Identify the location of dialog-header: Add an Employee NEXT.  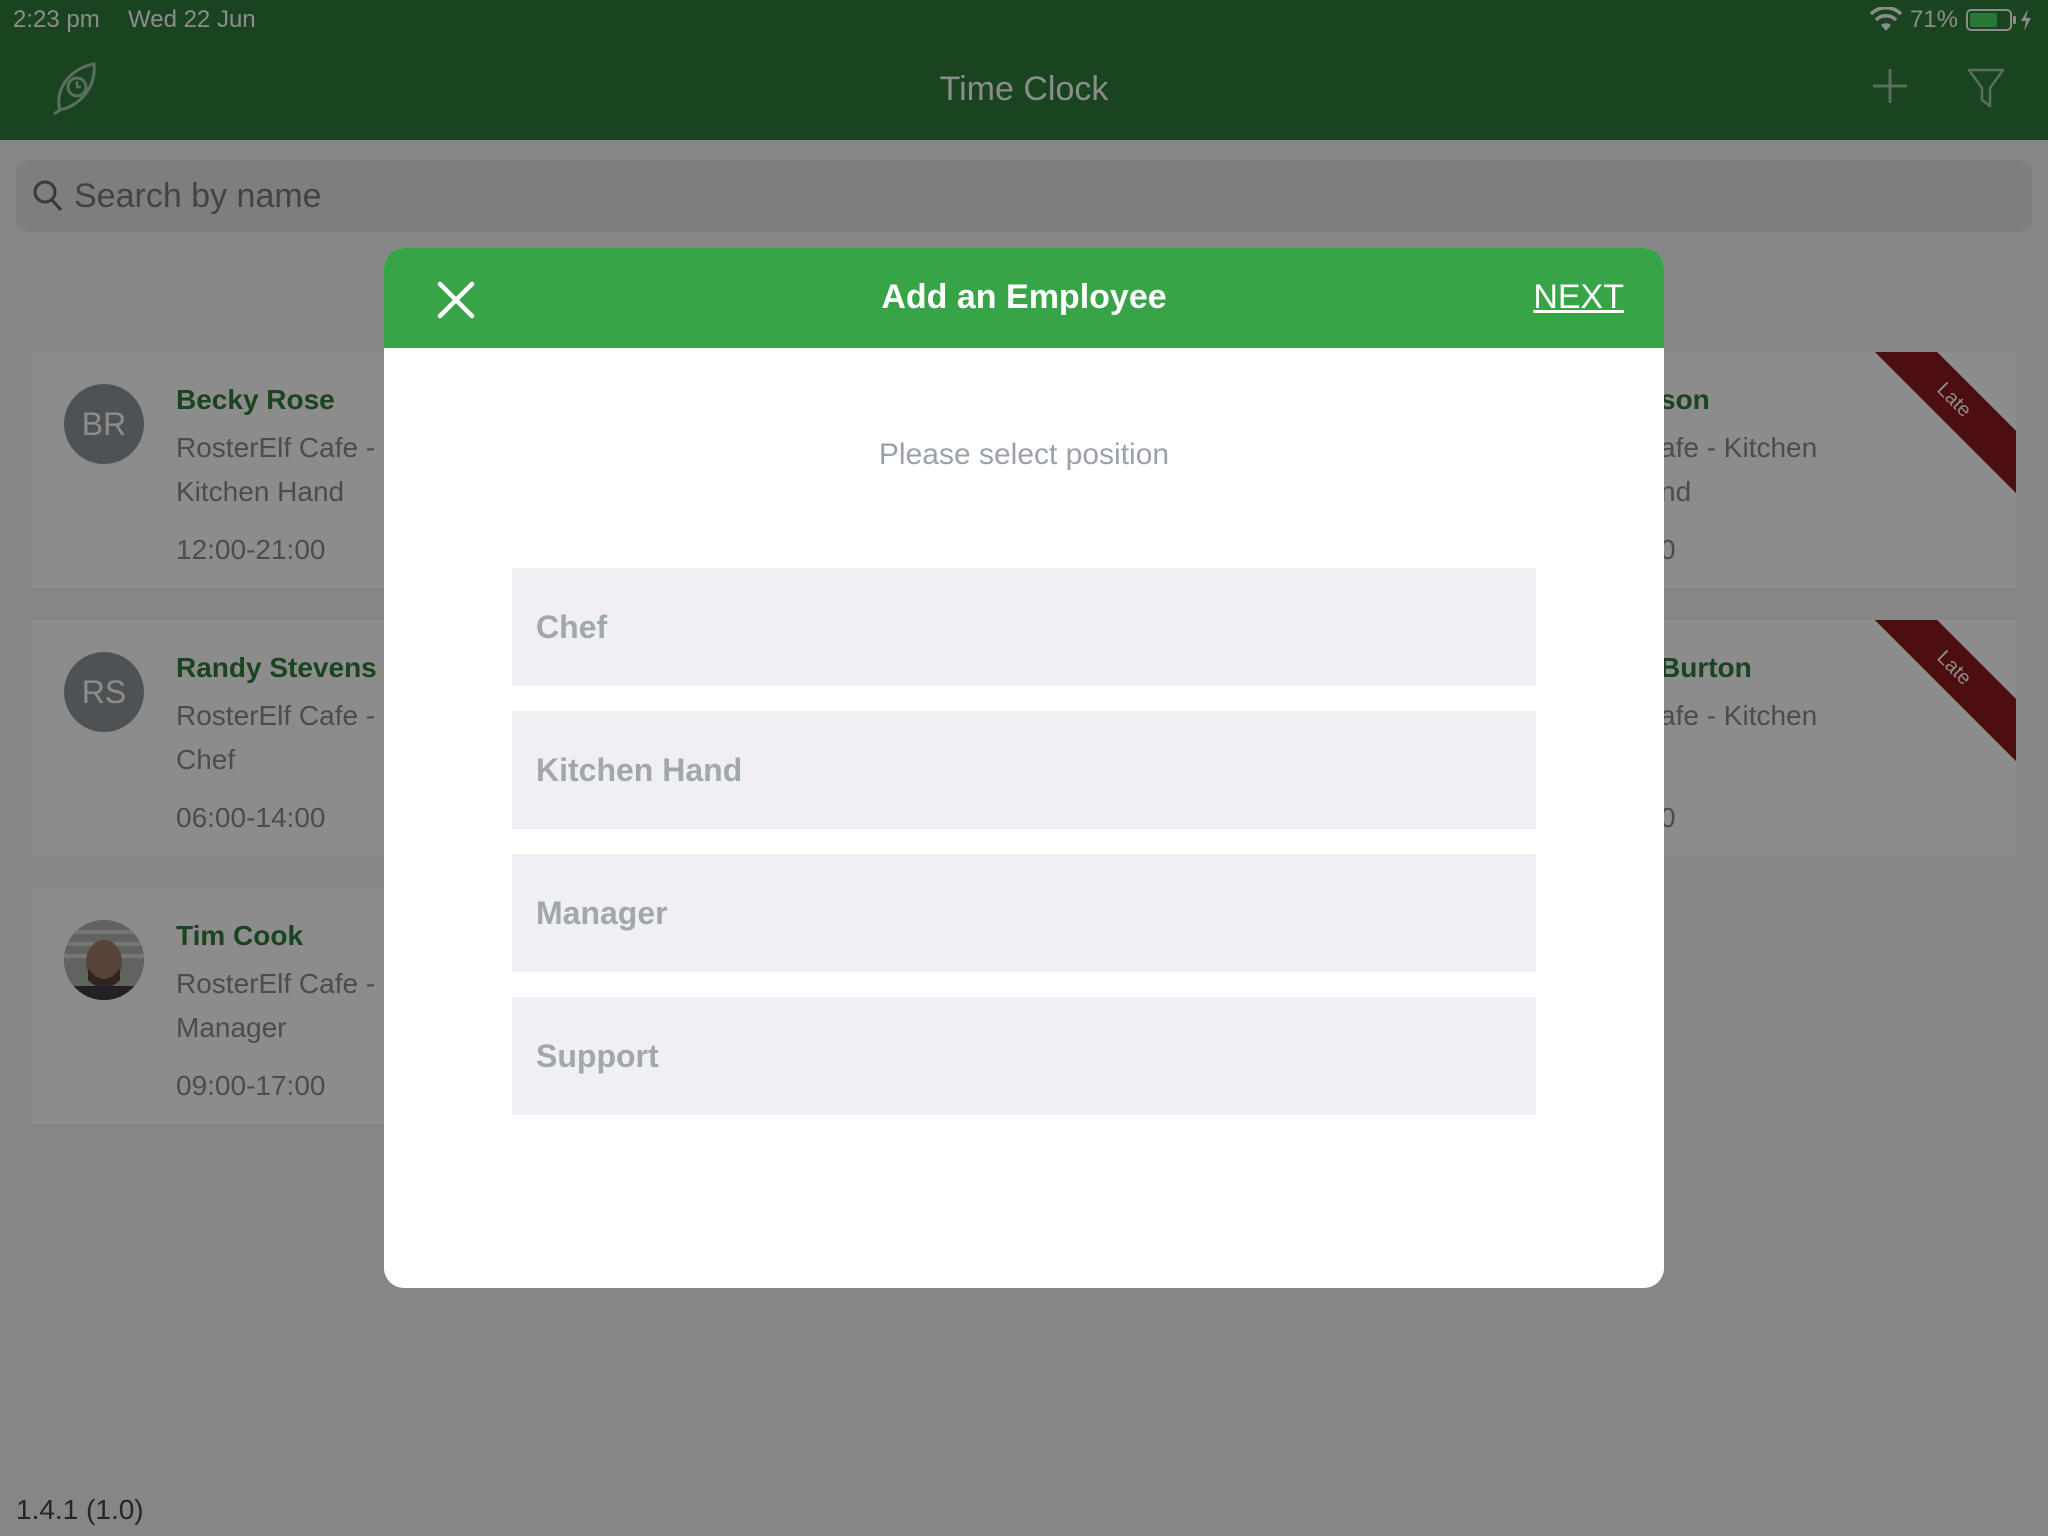
(1024, 298).